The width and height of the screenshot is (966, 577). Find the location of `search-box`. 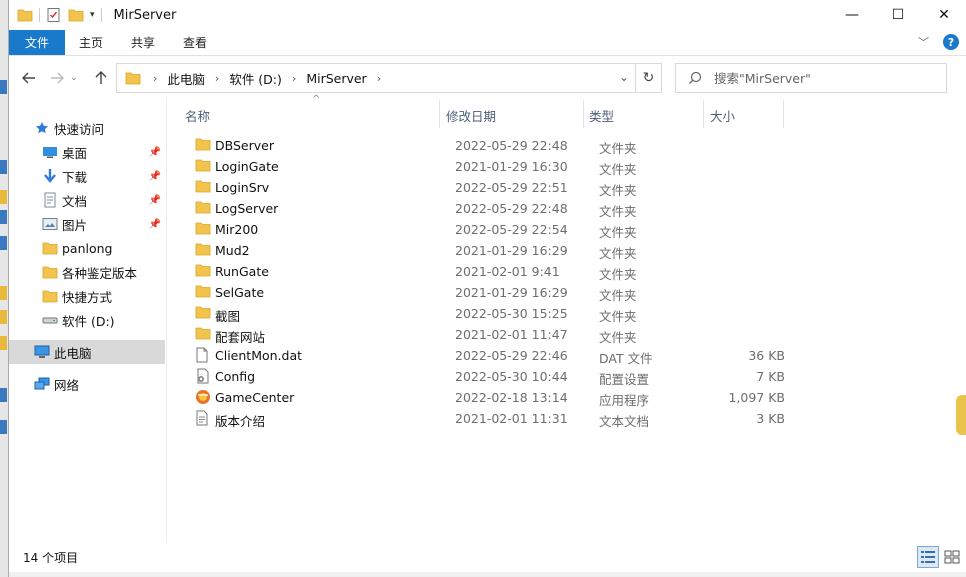

search-box is located at coordinates (811, 78).